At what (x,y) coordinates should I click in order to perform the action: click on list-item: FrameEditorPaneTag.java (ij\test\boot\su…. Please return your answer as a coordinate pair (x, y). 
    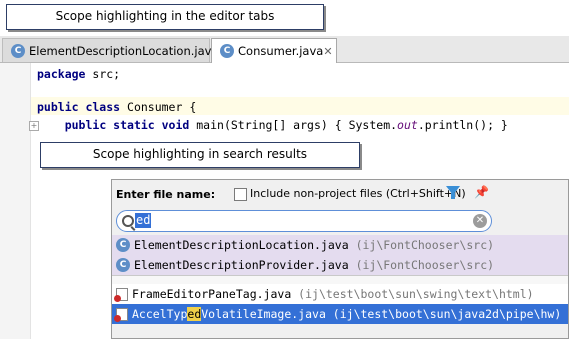
    Looking at the image, I should click on (340, 294).